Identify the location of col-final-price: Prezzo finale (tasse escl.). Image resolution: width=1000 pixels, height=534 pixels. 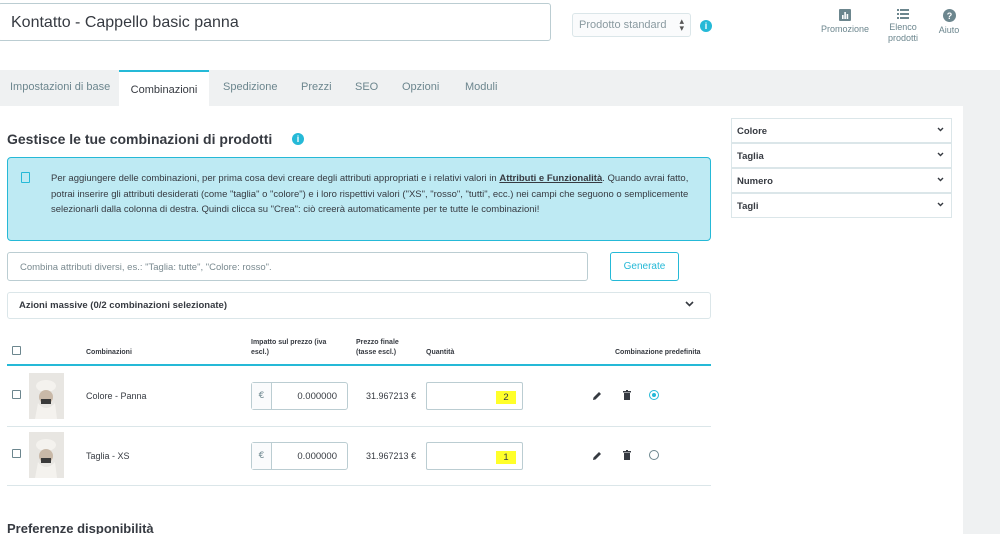
(377, 347).